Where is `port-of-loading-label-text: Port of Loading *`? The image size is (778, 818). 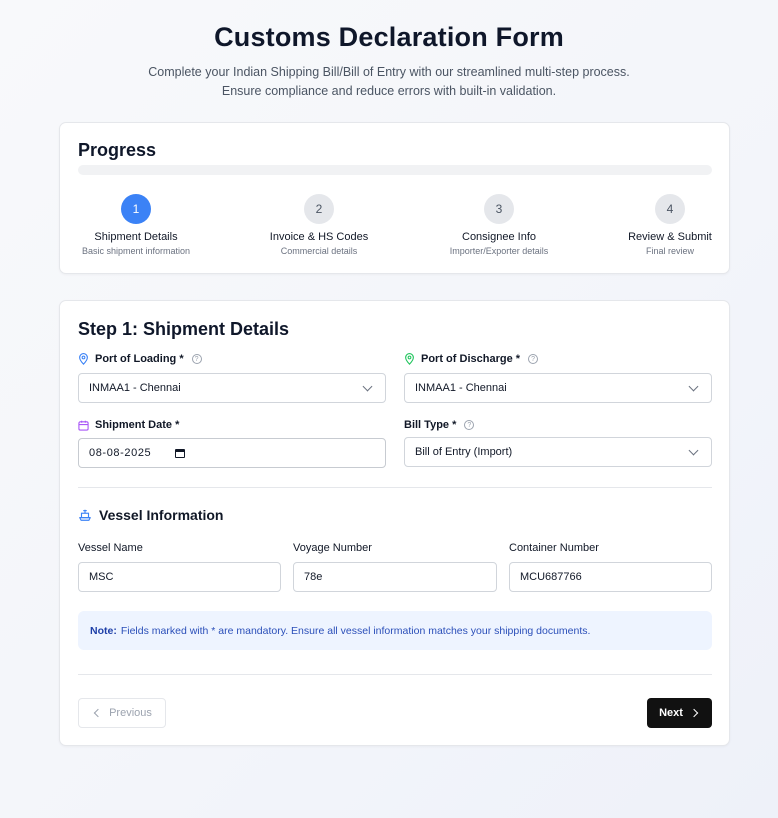 port-of-loading-label-text: Port of Loading * is located at coordinates (139, 359).